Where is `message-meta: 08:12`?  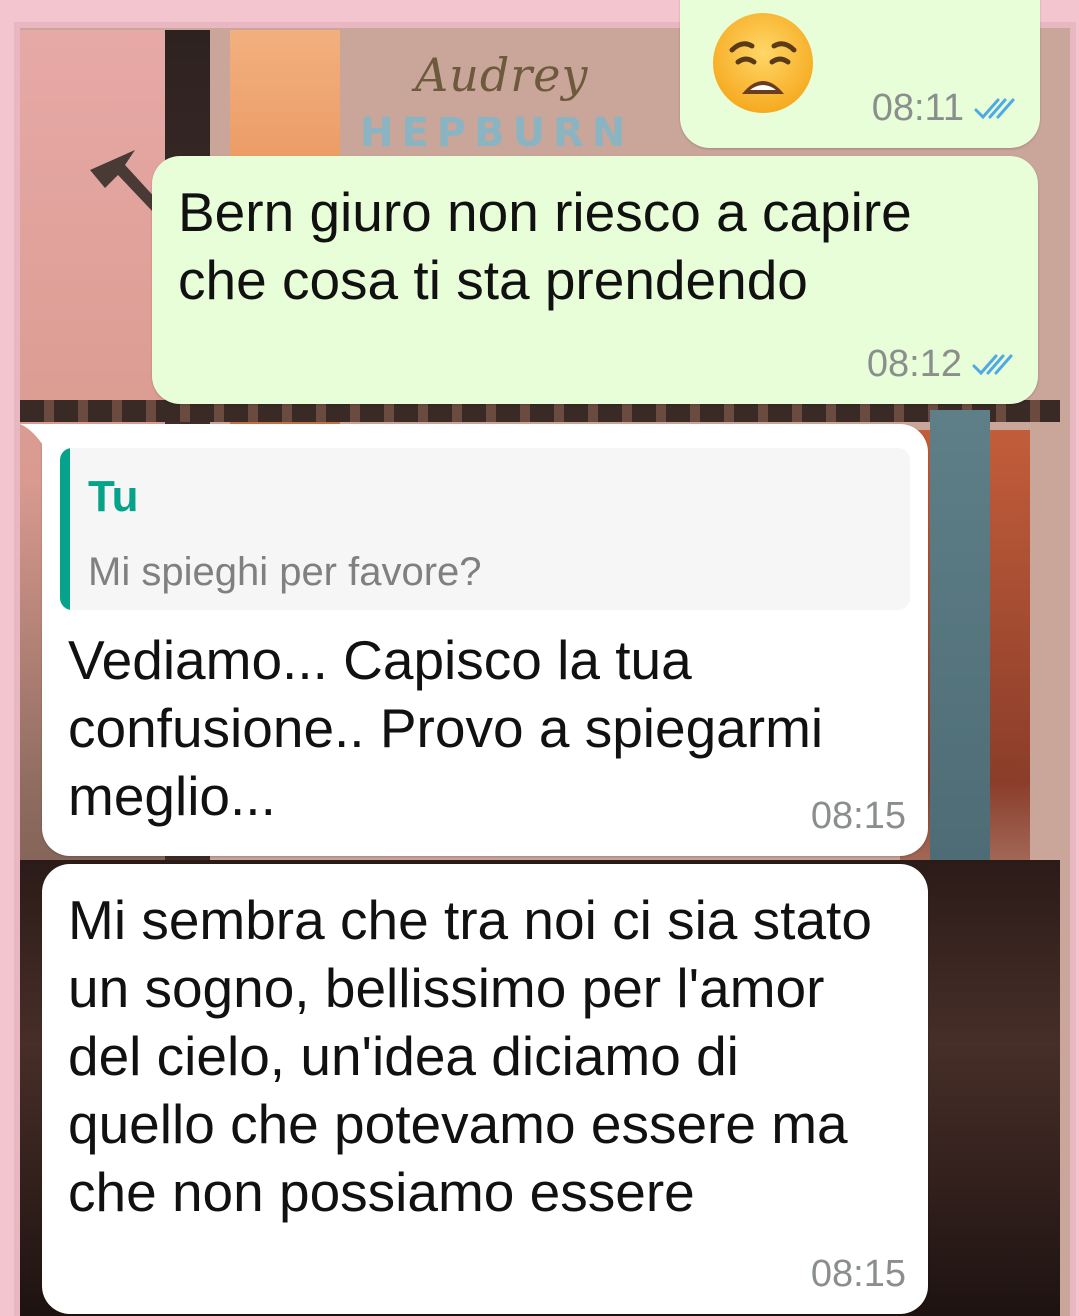 message-meta: 08:12 is located at coordinates (941, 364).